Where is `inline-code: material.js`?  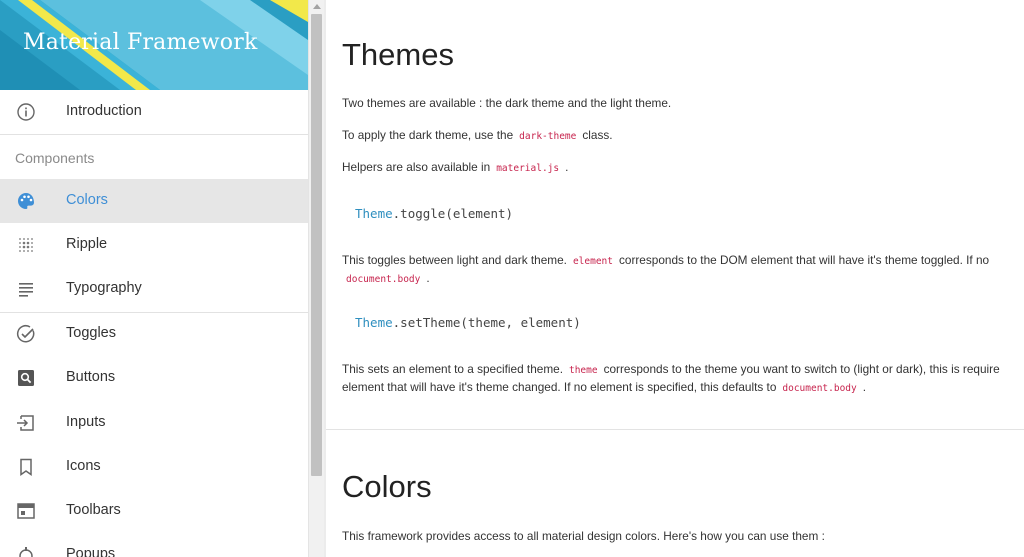 inline-code: material.js is located at coordinates (528, 168).